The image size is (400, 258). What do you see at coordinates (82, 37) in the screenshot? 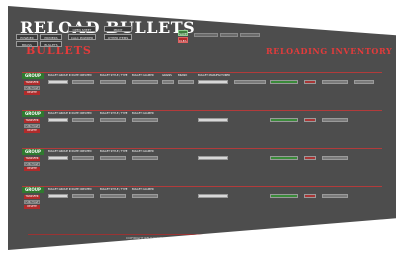
I see `calc-powder-button: CALC POWDER` at bounding box center [82, 37].